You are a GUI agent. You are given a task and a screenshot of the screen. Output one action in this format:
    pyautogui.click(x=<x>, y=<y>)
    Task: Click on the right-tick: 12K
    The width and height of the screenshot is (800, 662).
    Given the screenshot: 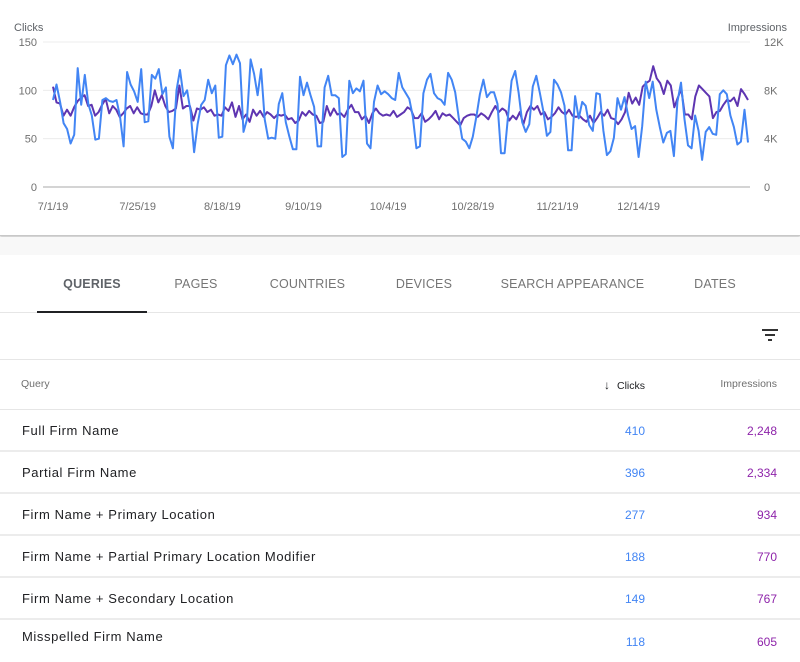 What is the action you would take?
    pyautogui.click(x=774, y=43)
    